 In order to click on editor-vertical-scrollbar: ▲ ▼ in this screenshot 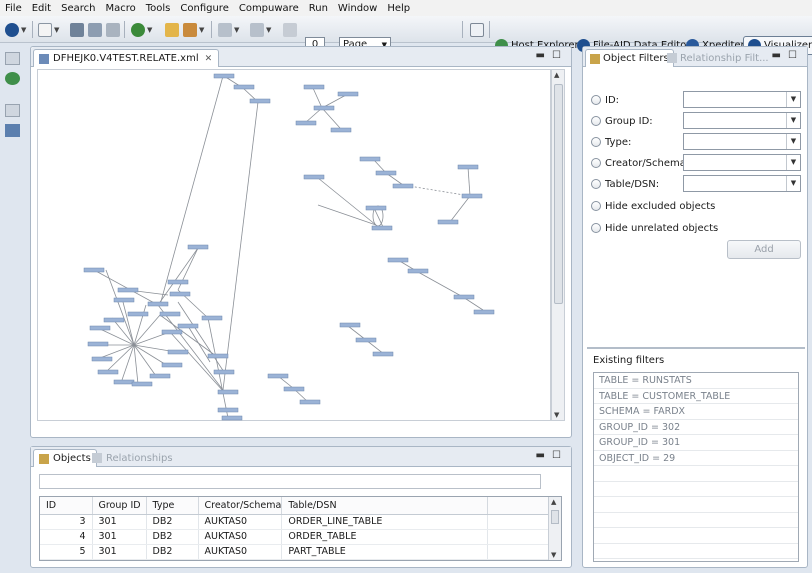, I will do `click(558, 245)`.